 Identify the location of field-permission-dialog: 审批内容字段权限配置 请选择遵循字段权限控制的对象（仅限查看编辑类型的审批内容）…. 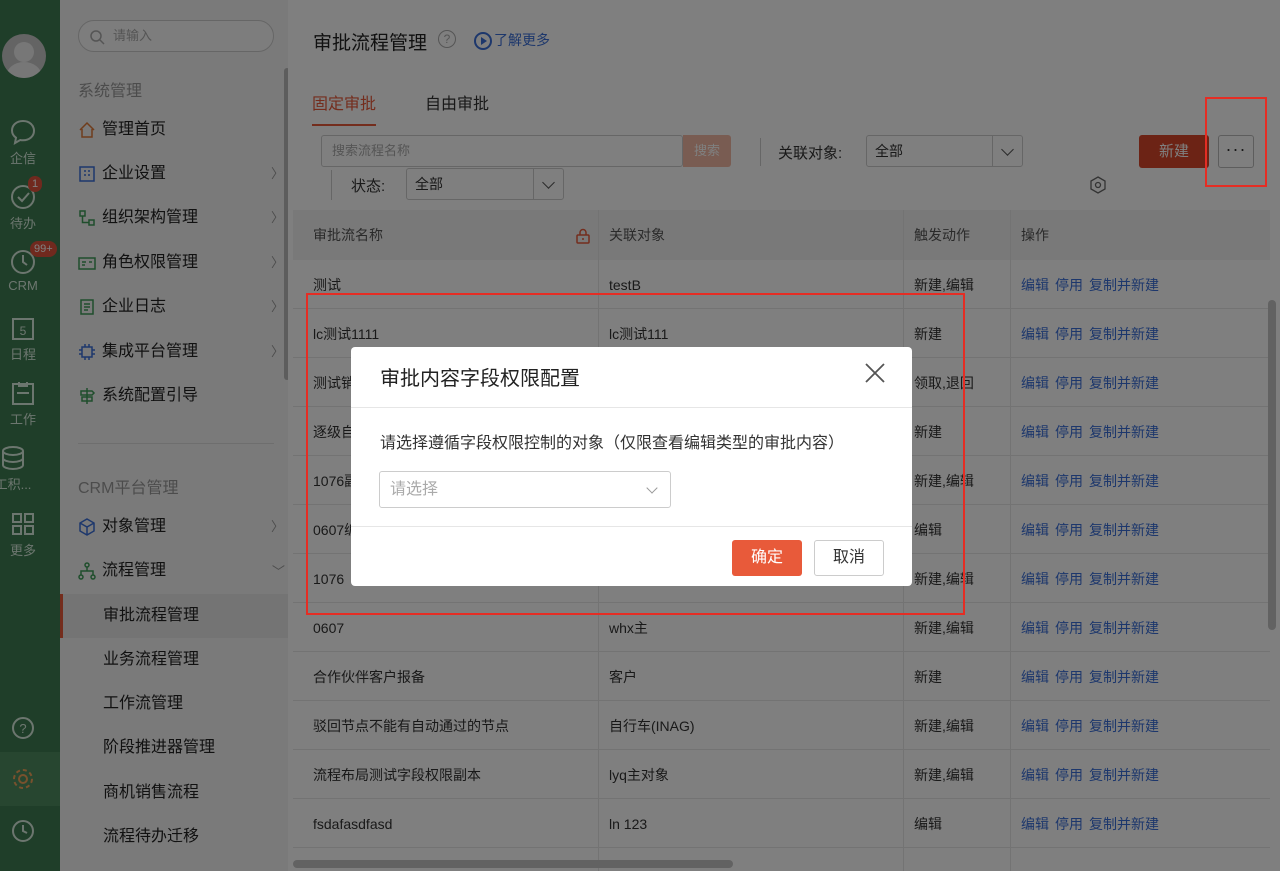
(631, 466).